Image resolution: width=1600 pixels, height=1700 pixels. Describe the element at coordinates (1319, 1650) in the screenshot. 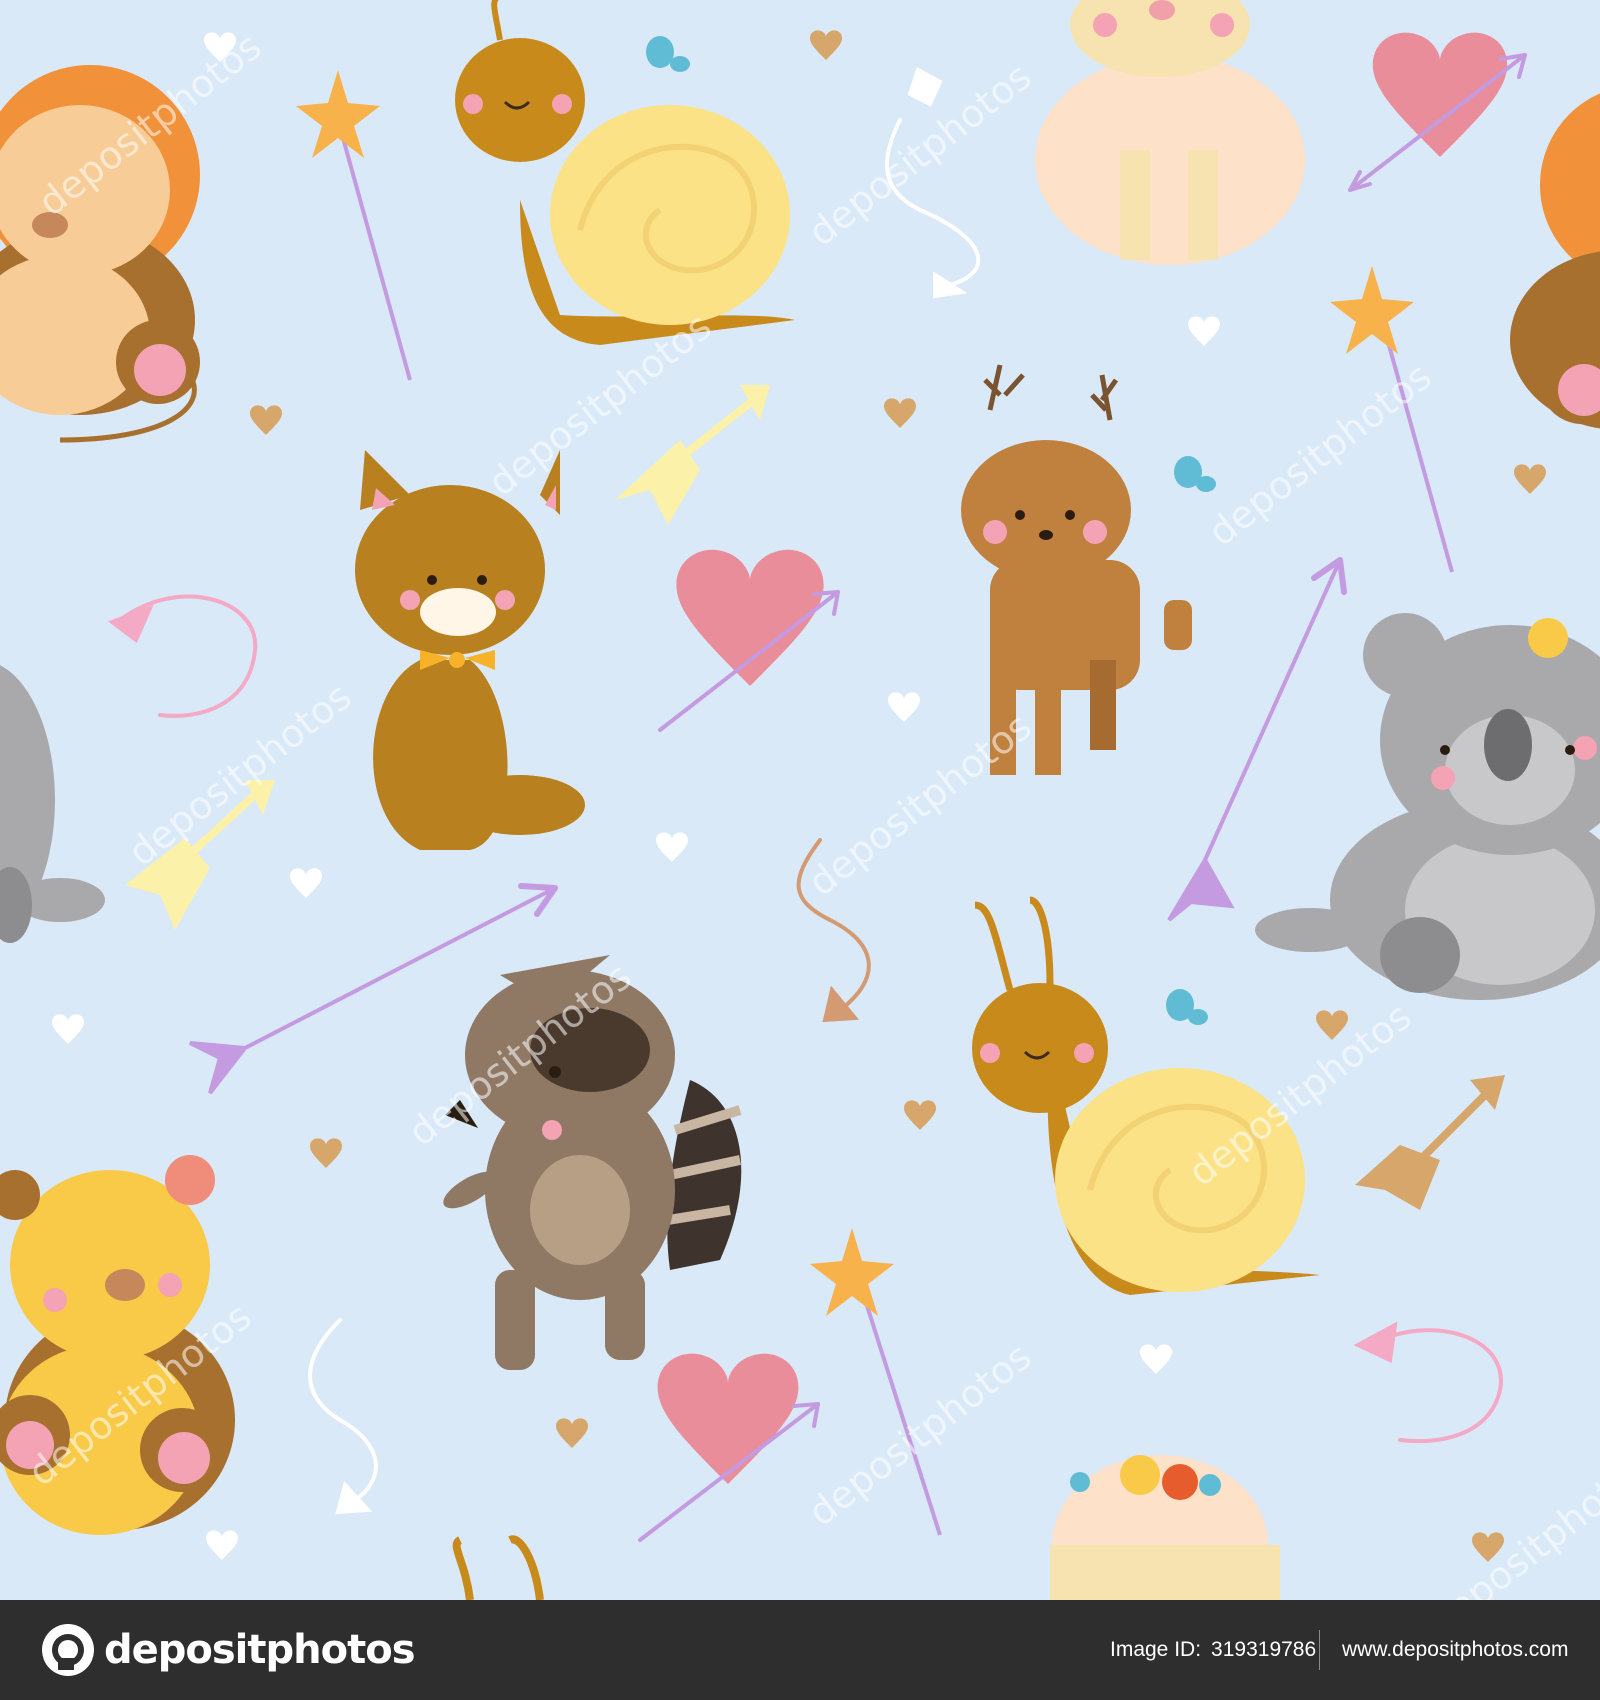

I see `footer-divider` at that location.